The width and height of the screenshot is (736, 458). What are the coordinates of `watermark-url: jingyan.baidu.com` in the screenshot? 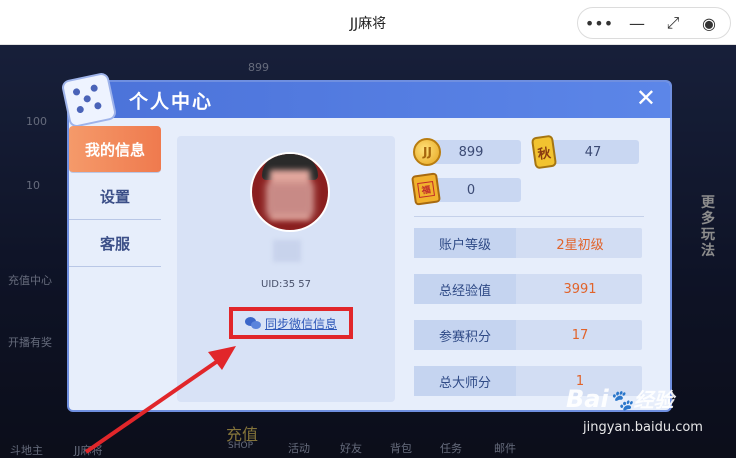 It's located at (643, 427).